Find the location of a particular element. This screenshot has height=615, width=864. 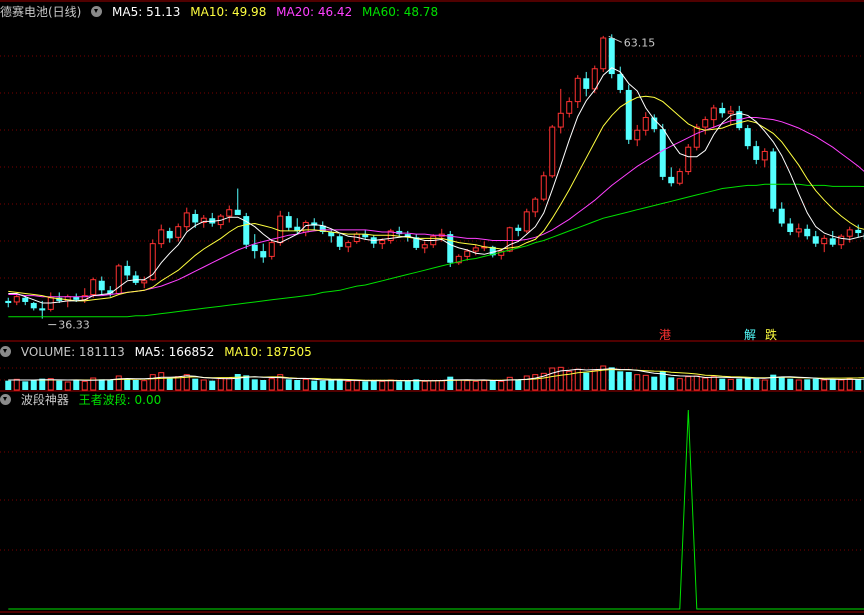

wave-menu-icon is located at coordinates (5, 399).